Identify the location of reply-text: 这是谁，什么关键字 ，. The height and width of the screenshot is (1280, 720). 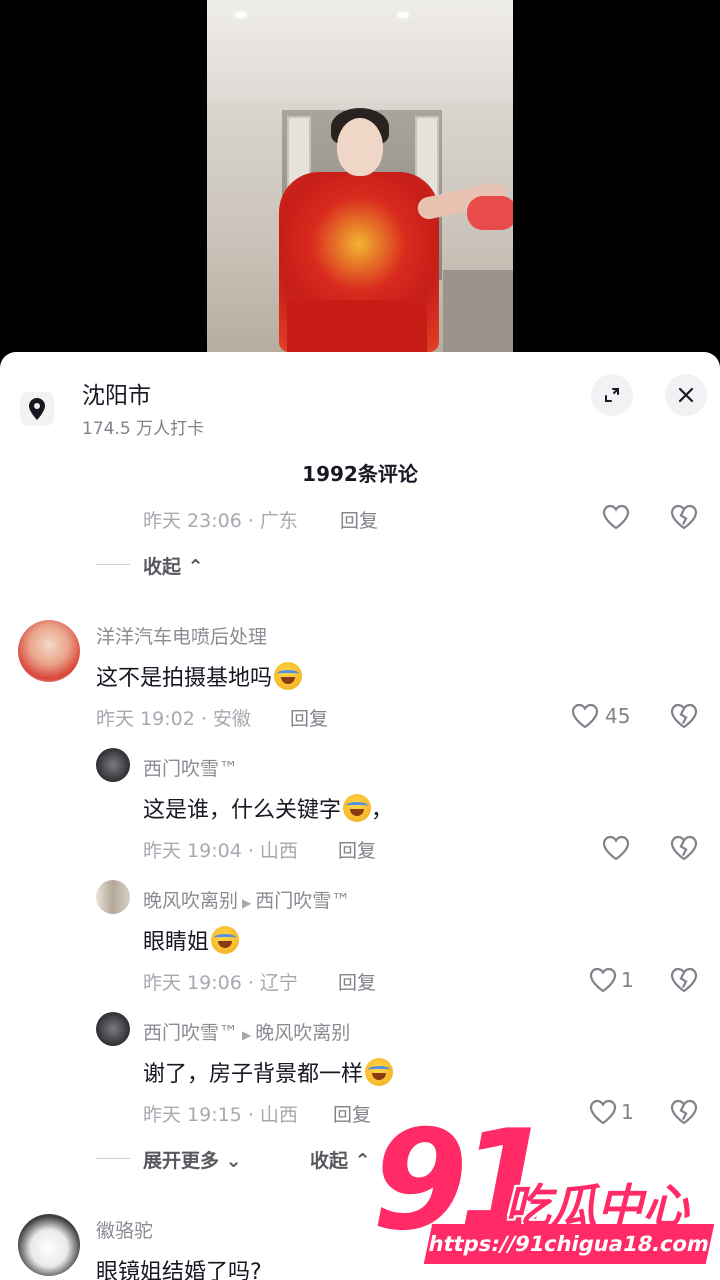
(268, 808).